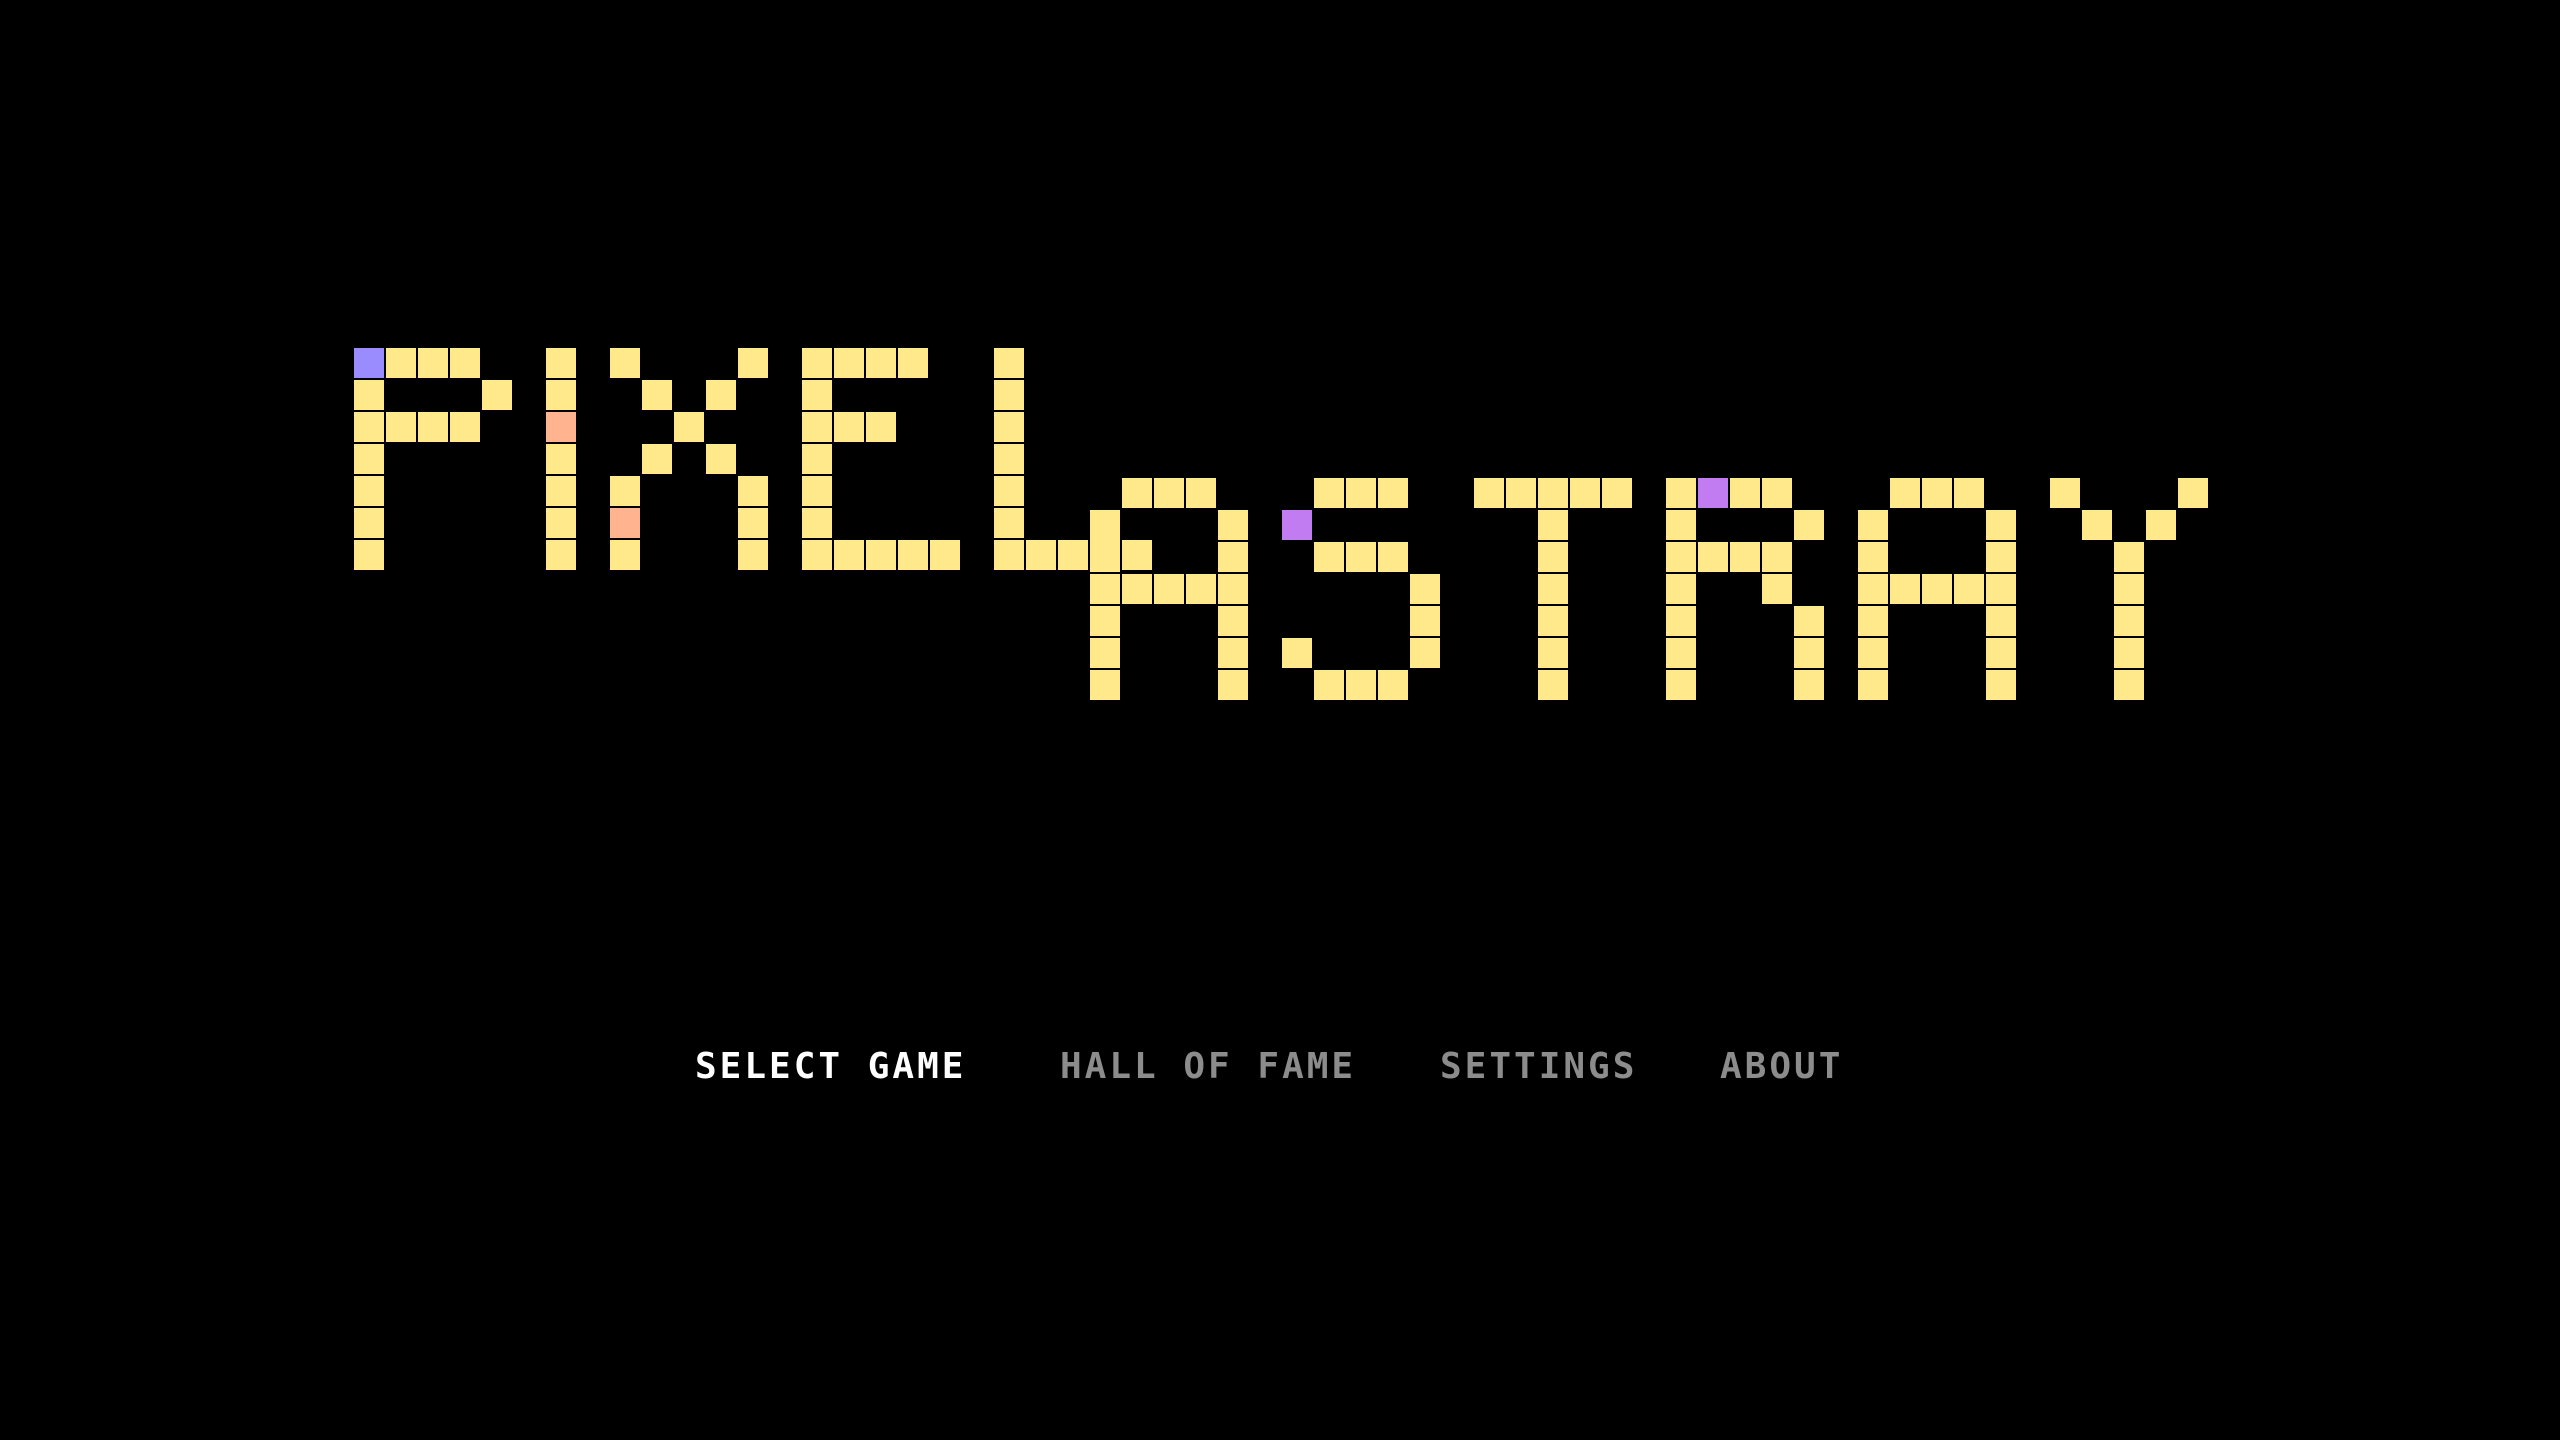  What do you see at coordinates (1538, 1067) in the screenshot?
I see `menu-item-settings: SETTINGS` at bounding box center [1538, 1067].